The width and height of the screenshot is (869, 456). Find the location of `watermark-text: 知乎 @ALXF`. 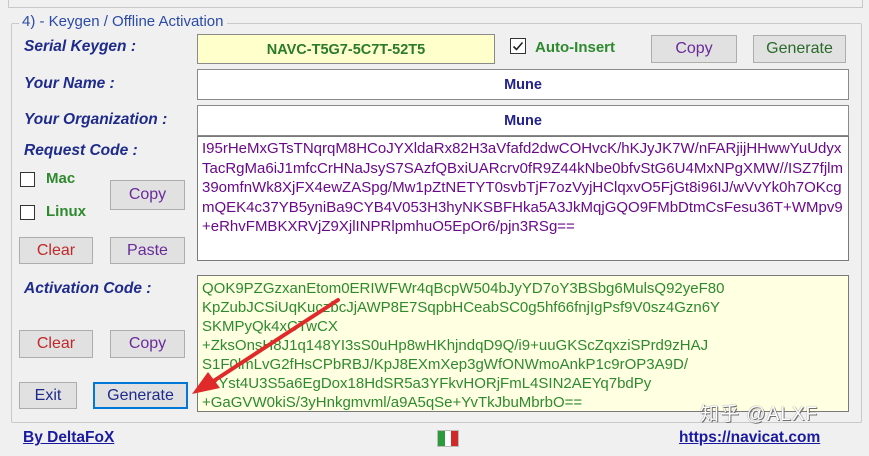

watermark-text: 知乎 @ALXF is located at coordinates (759, 414).